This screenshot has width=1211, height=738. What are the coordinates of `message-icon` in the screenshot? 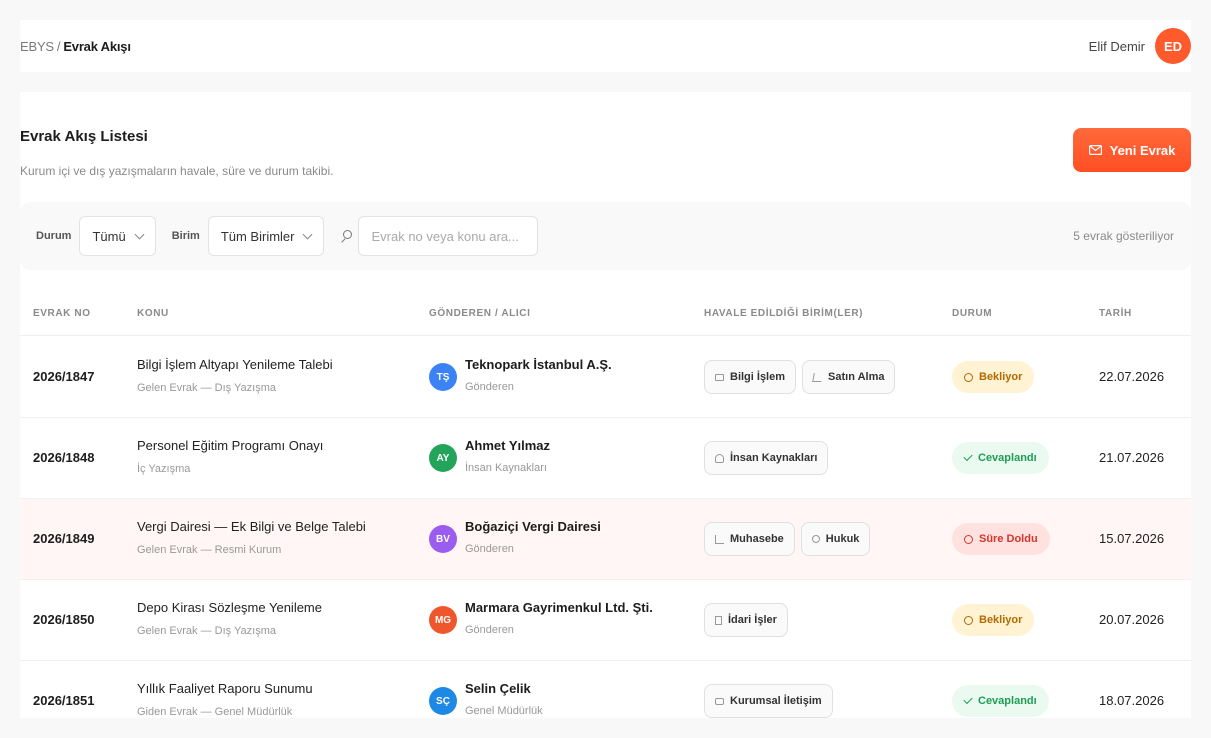 It's located at (719, 701).